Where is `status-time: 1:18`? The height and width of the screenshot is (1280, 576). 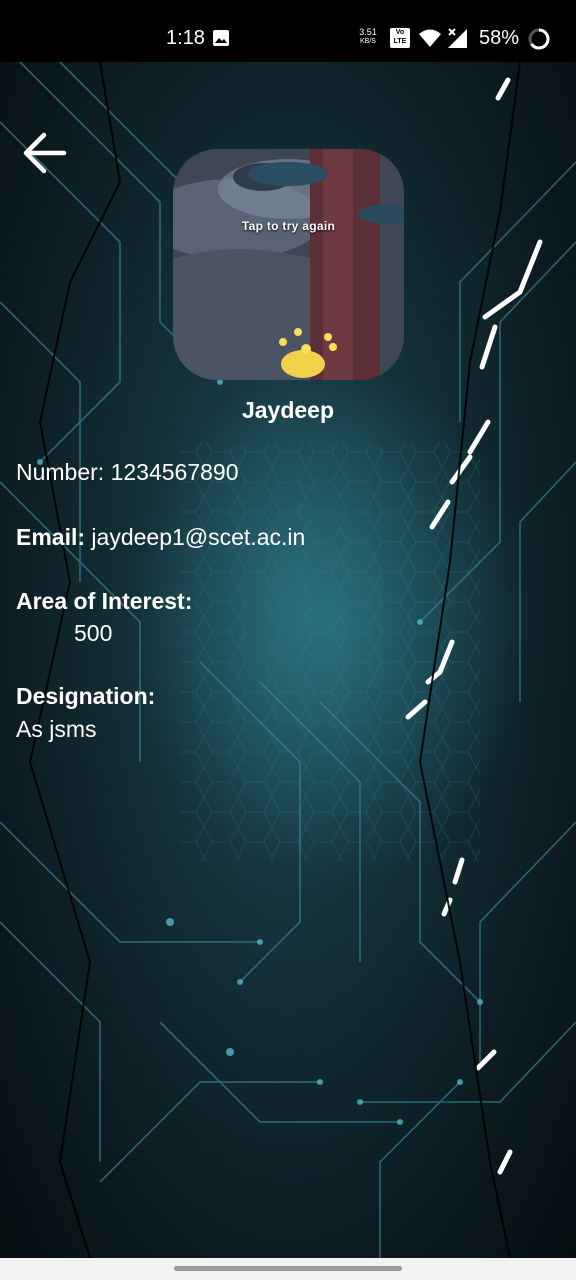 status-time: 1:18 is located at coordinates (185, 38).